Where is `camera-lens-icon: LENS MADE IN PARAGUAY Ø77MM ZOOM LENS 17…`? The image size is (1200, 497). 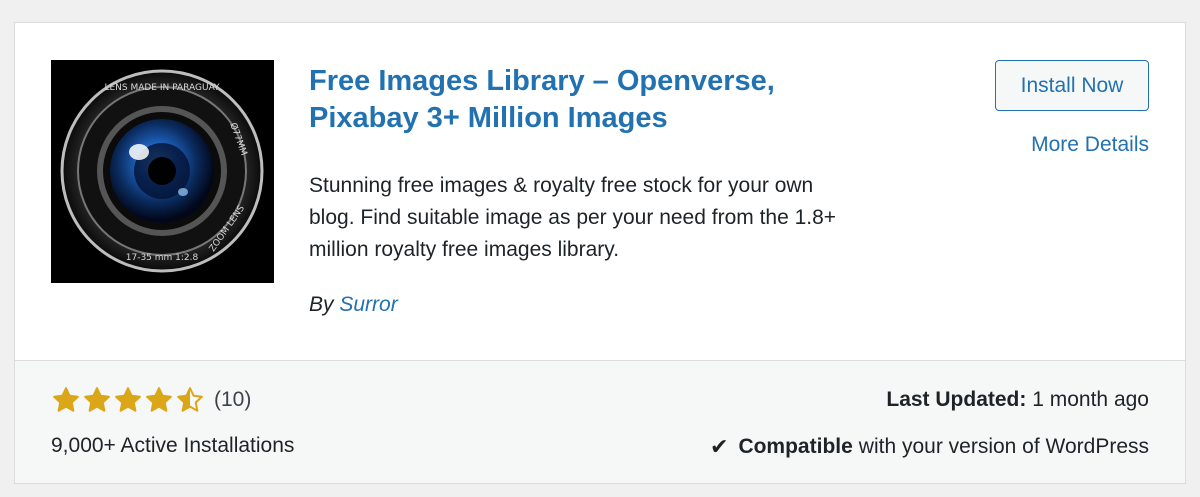 camera-lens-icon: LENS MADE IN PARAGUAY Ø77MM ZOOM LENS 17… is located at coordinates (162, 171).